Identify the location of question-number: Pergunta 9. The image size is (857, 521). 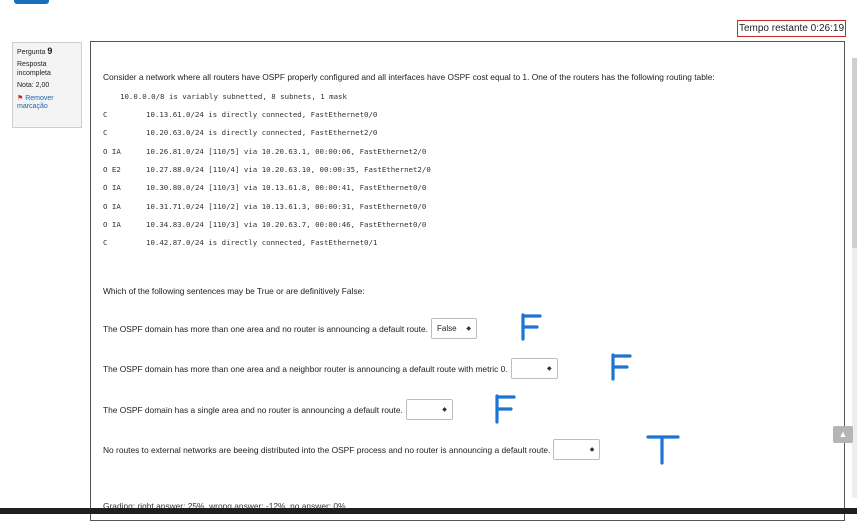
(47, 51).